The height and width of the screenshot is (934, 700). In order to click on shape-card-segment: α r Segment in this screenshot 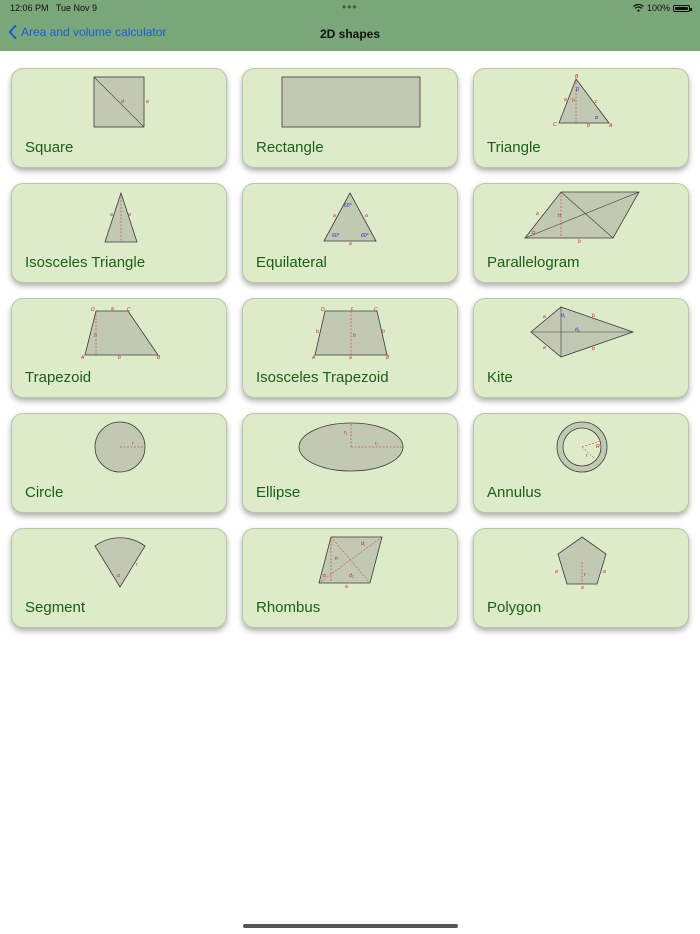, I will do `click(119, 578)`.